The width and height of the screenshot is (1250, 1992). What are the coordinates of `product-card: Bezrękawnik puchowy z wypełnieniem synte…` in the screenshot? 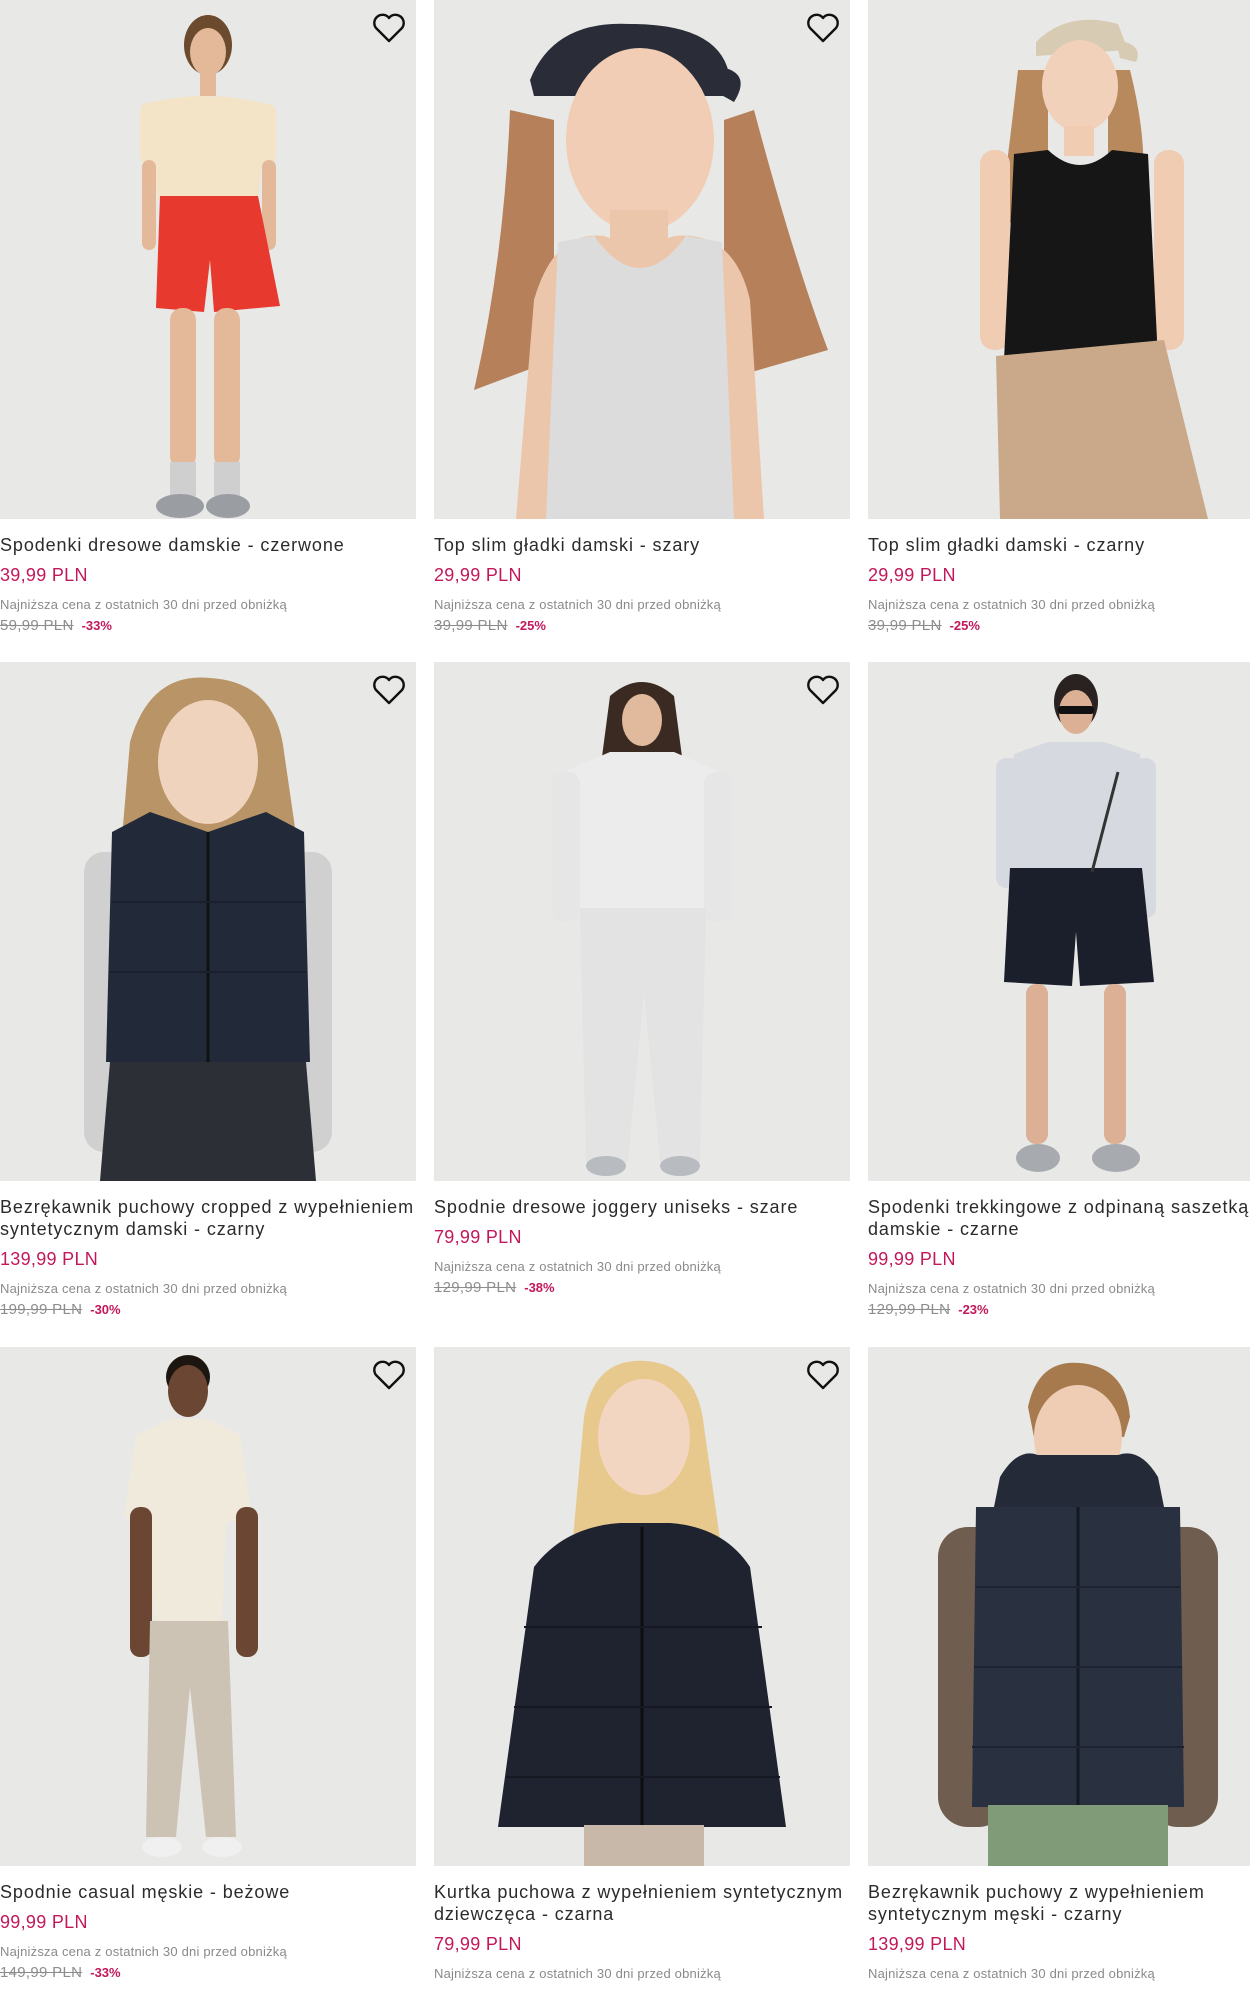 It's located at (1059, 1664).